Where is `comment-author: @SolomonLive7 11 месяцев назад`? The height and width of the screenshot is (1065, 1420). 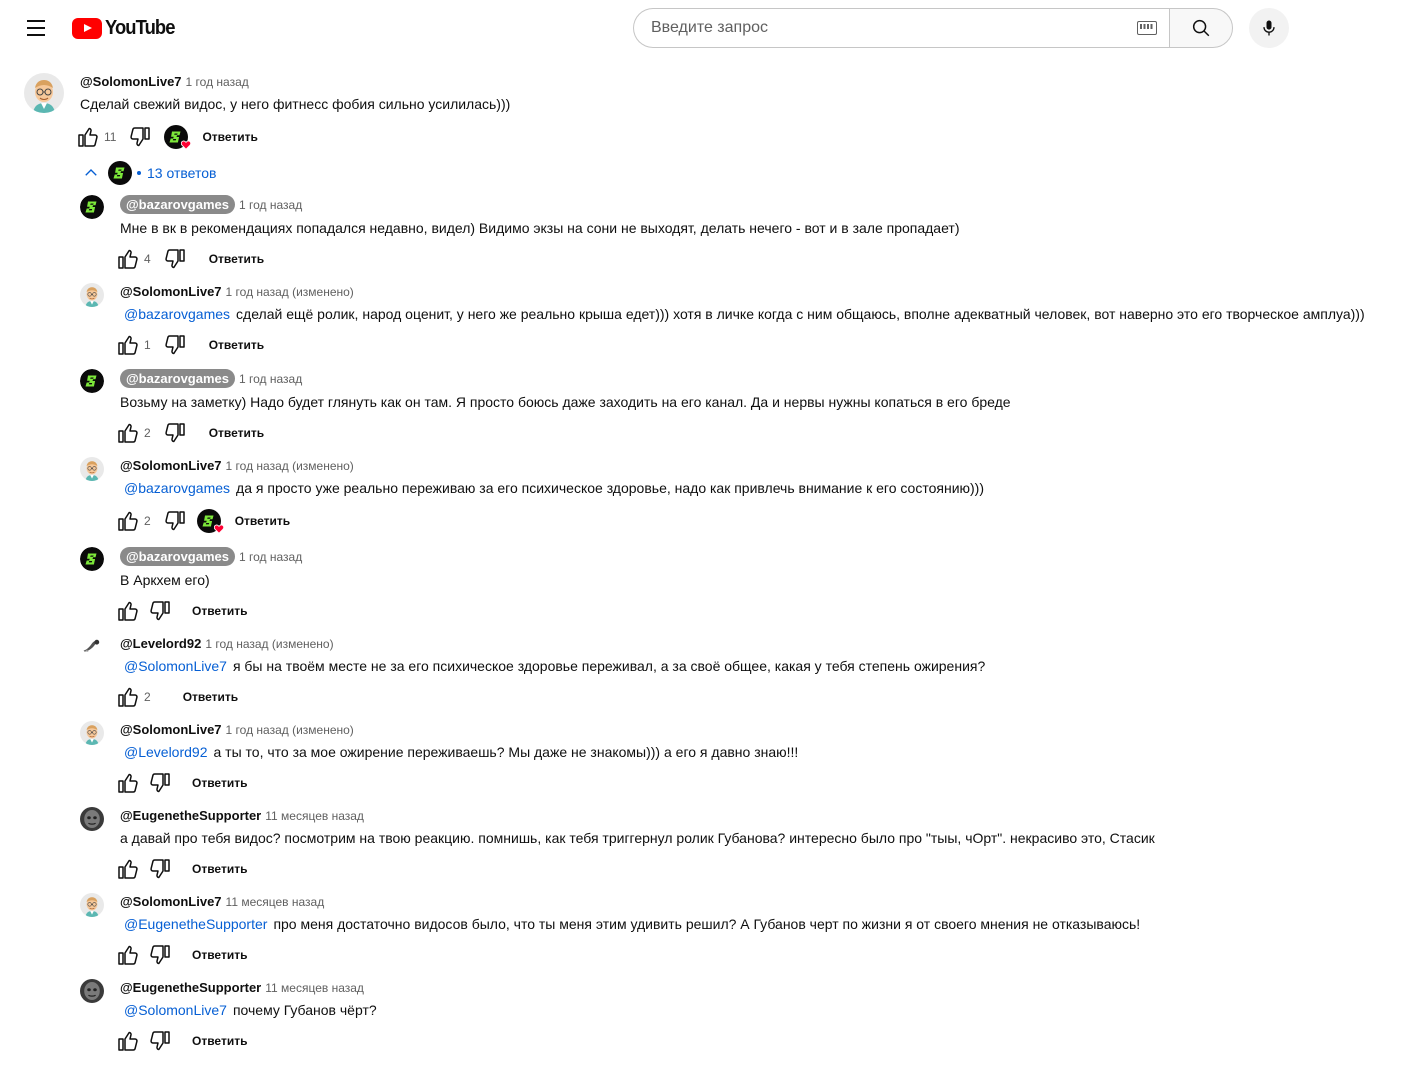 comment-author: @SolomonLive7 11 месяцев назад is located at coordinates (222, 901).